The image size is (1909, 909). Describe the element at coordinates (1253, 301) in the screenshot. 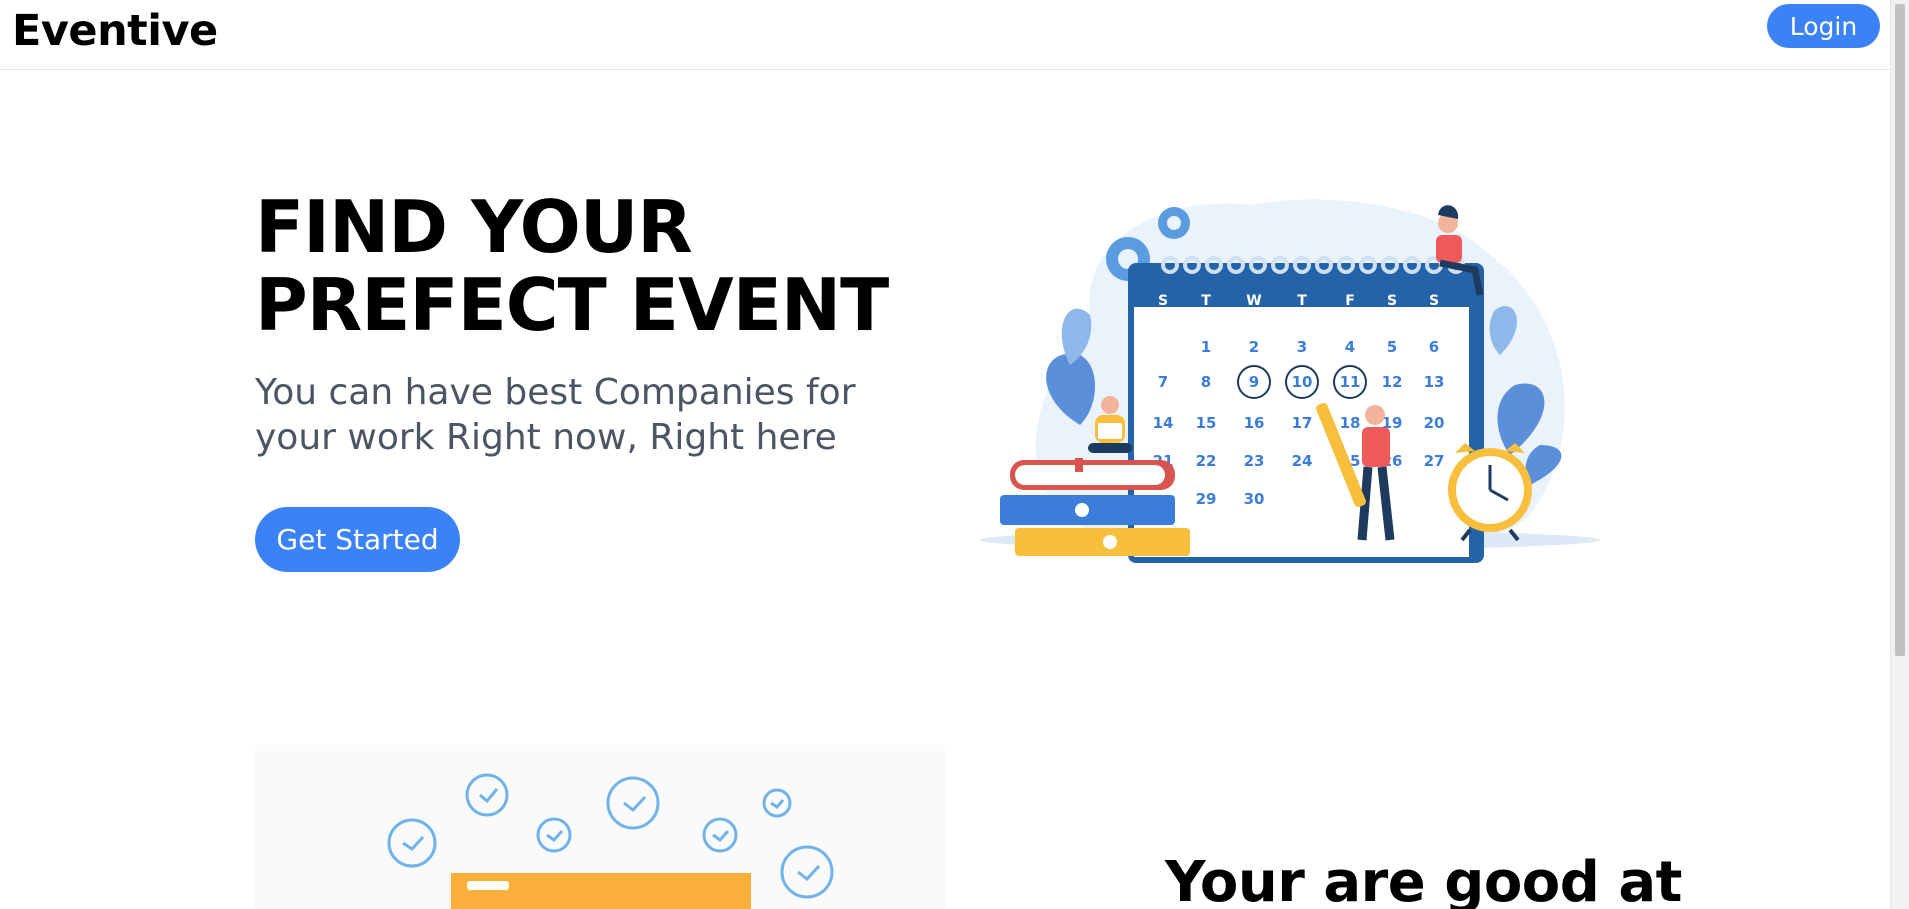

I see `weekday-label: W` at that location.